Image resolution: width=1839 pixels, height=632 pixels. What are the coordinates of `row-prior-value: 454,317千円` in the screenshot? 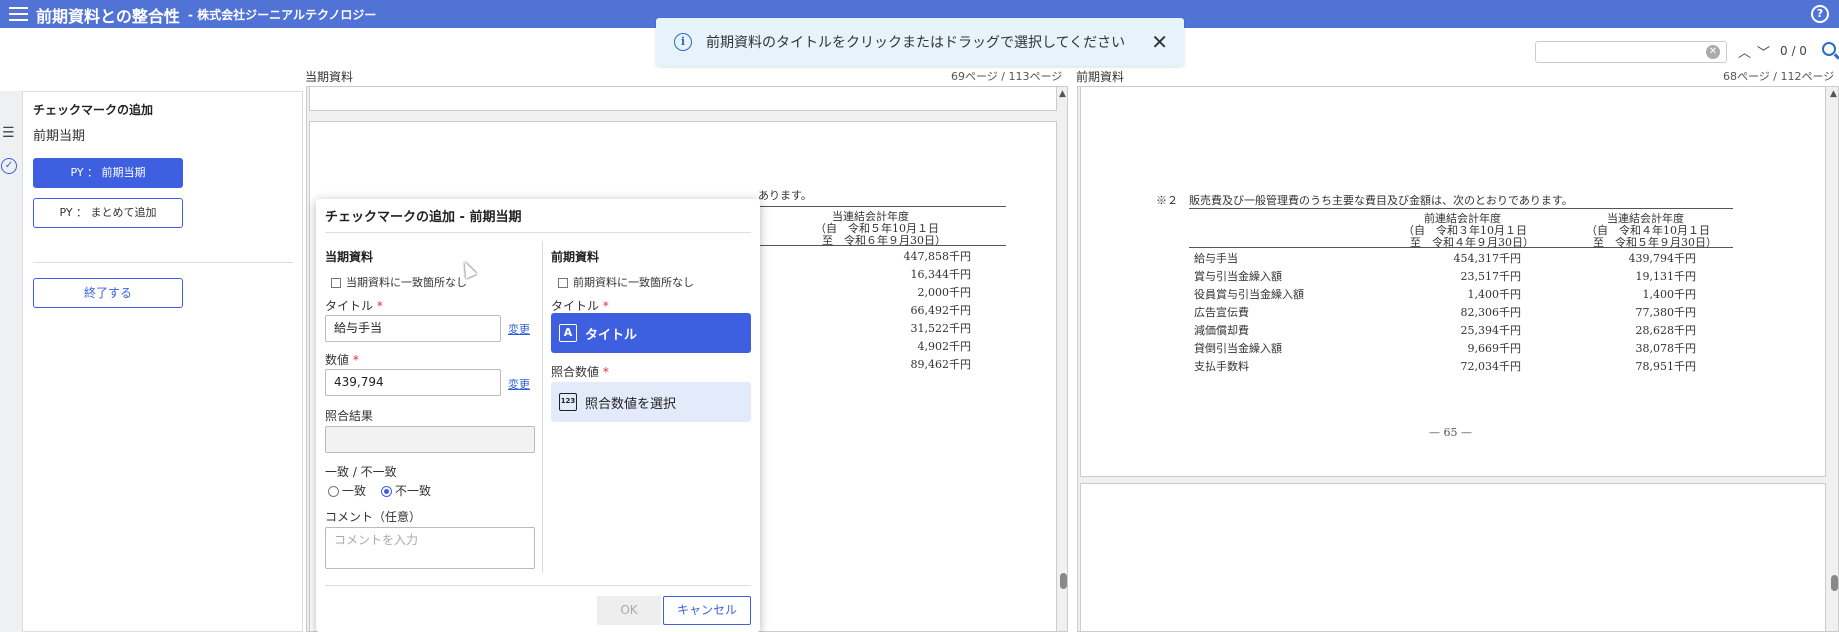 It's located at (1466, 258).